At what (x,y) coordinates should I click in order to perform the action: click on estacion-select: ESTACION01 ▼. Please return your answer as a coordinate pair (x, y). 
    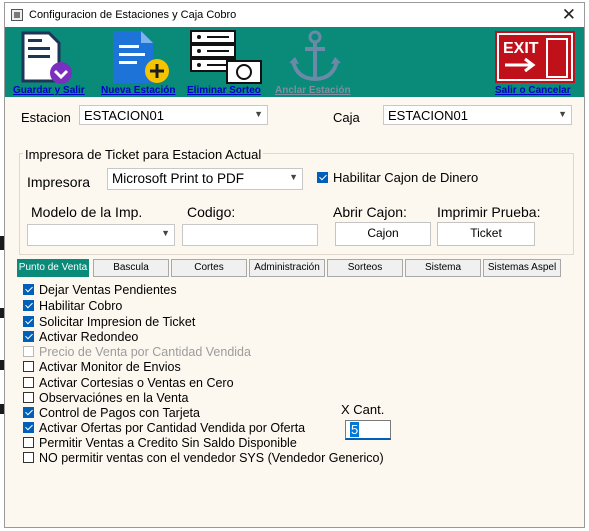
    Looking at the image, I should click on (173, 115).